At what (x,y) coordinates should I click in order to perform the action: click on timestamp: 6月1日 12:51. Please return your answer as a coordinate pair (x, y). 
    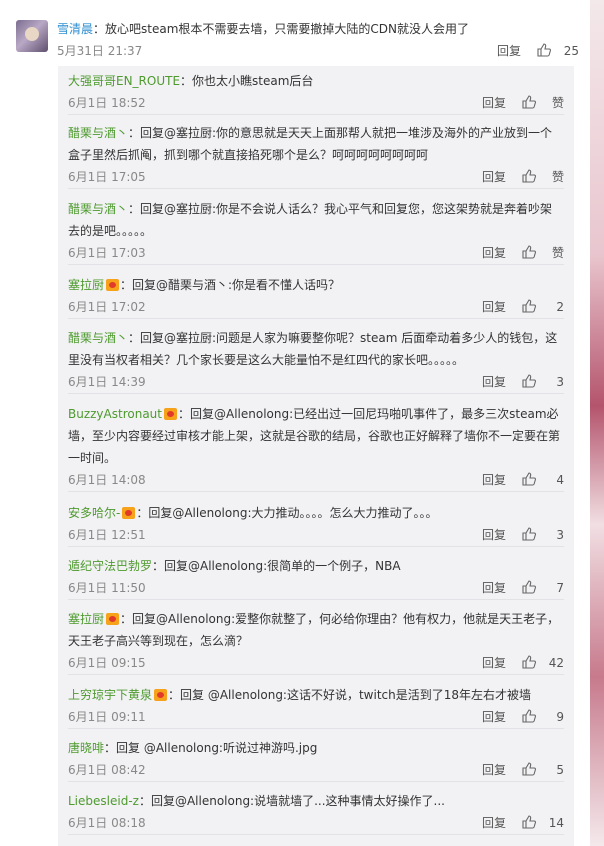
    Looking at the image, I should click on (107, 535).